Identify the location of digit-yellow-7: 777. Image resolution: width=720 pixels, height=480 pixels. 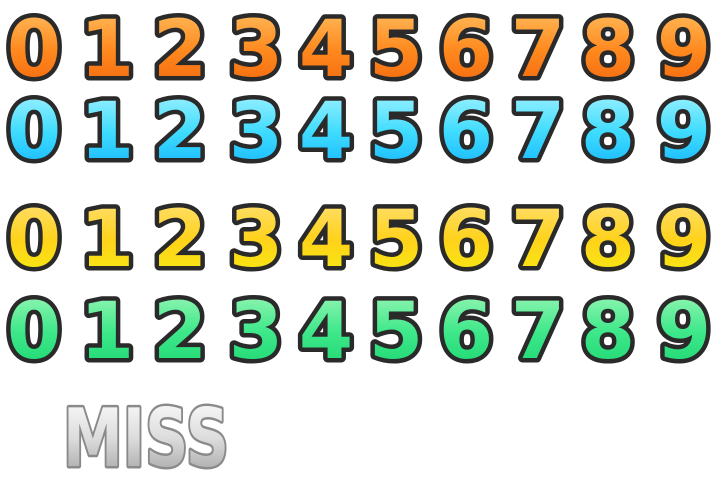
(538, 240).